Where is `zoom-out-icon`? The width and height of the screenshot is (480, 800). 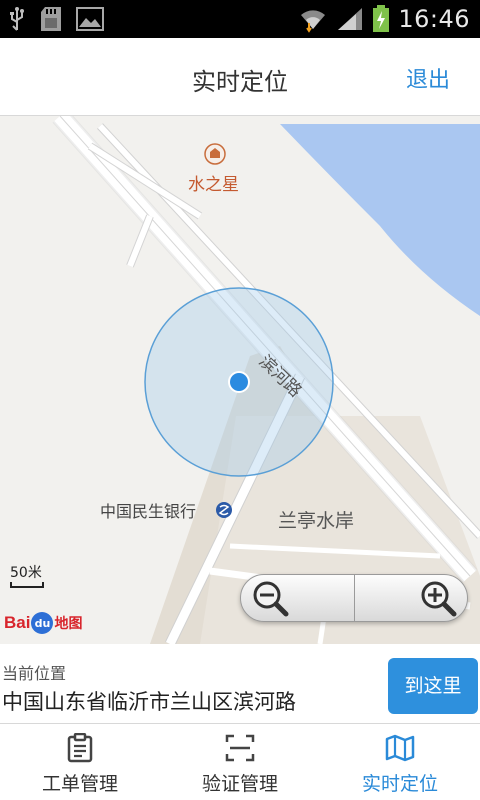 zoom-out-icon is located at coordinates (271, 599).